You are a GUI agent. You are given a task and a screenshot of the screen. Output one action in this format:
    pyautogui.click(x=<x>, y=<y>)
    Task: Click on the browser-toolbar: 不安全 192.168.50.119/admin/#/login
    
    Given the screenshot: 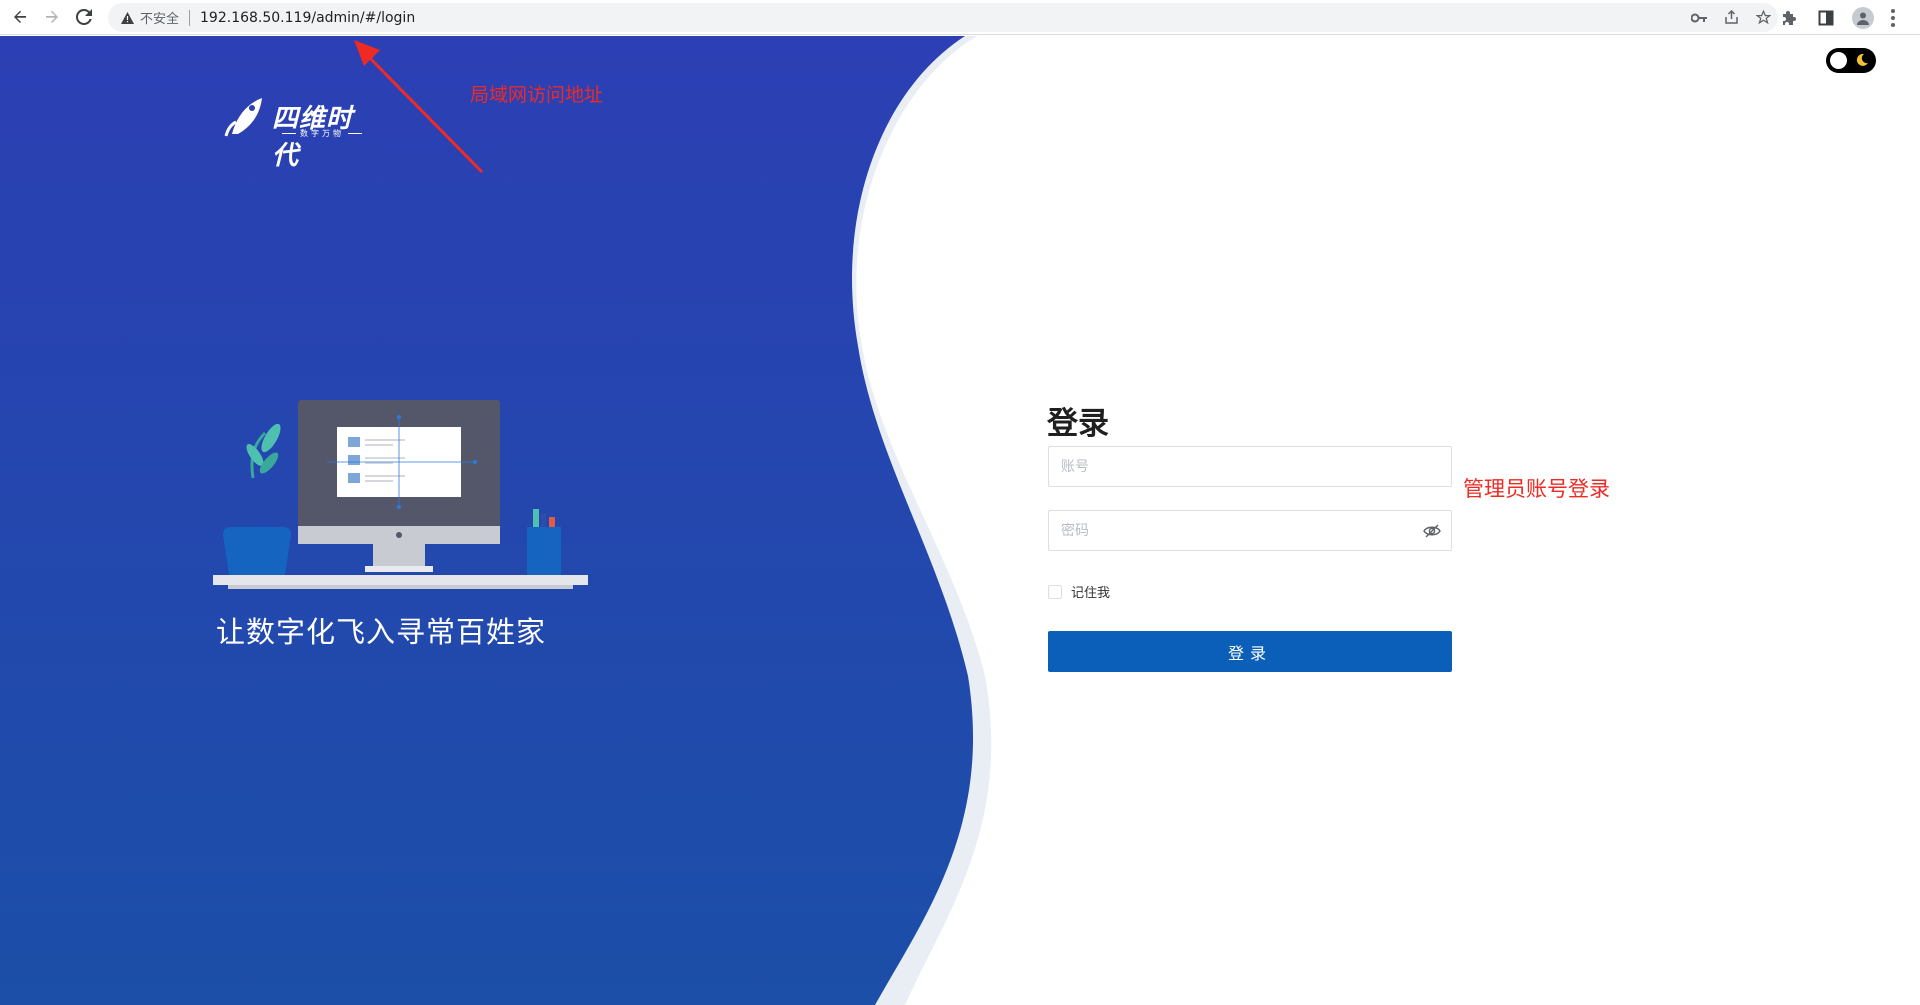 What is the action you would take?
    pyautogui.click(x=960, y=17)
    